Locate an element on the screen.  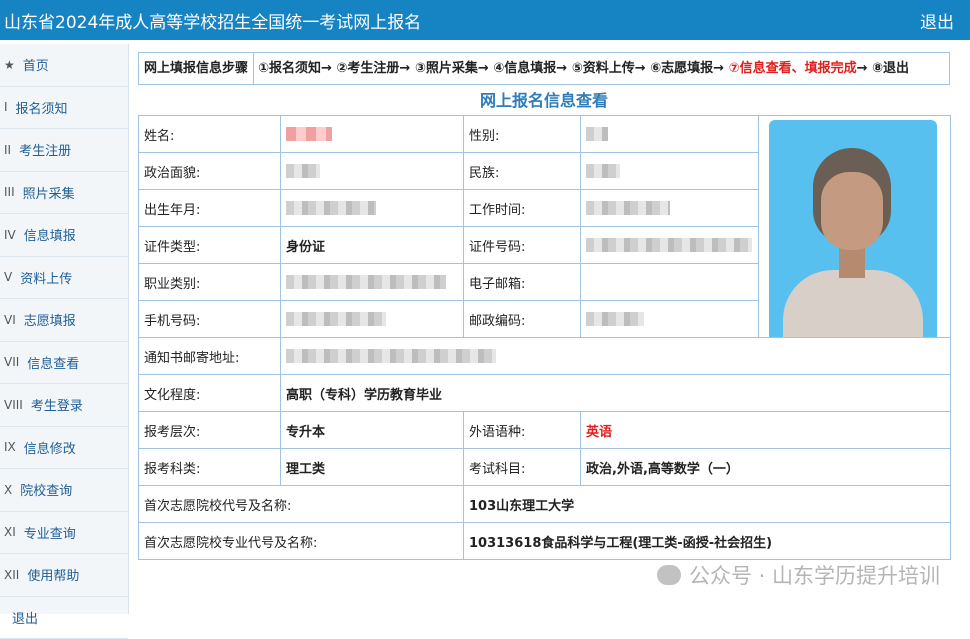
idnum-value is located at coordinates (670, 245).